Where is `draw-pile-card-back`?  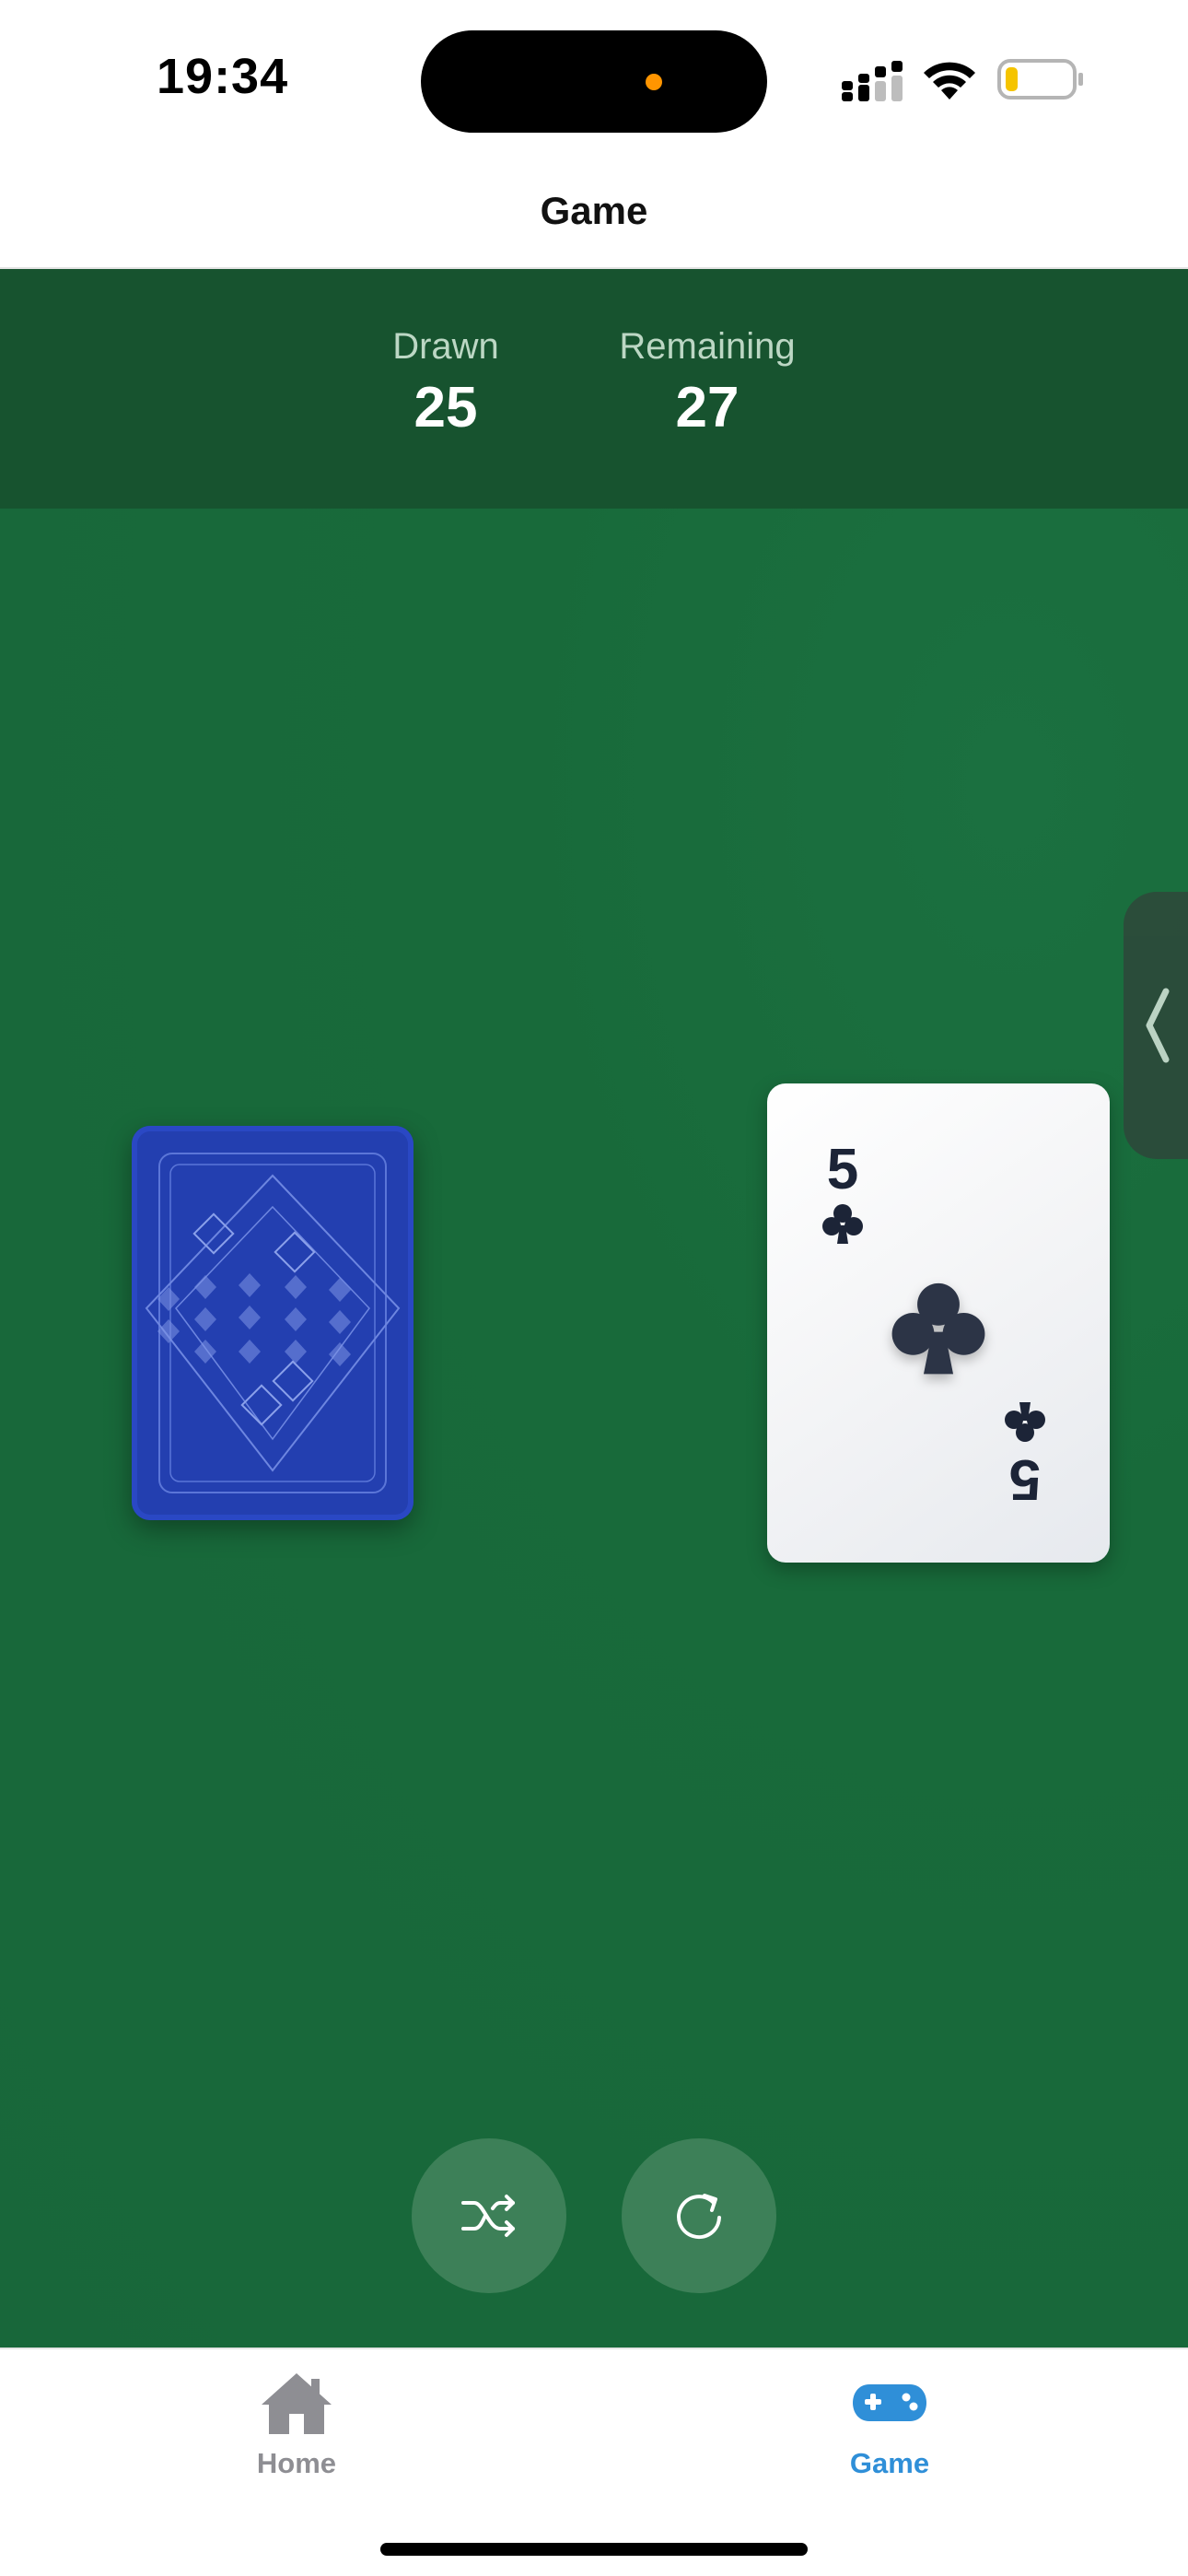
draw-pile-card-back is located at coordinates (272, 1323).